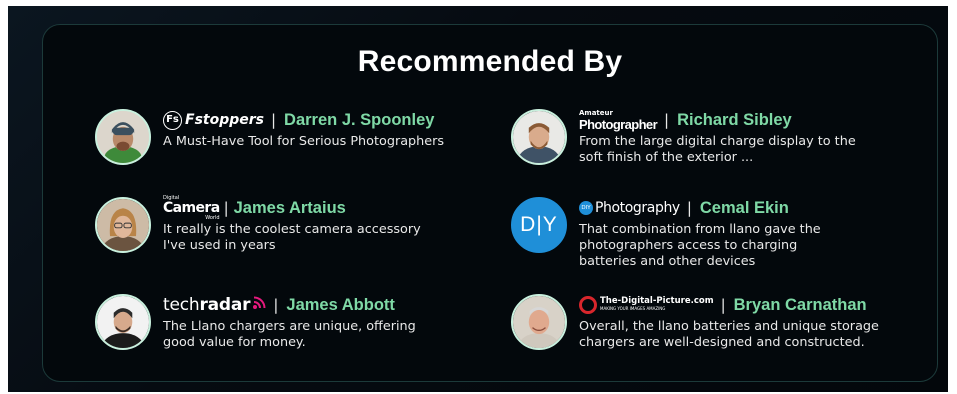 This screenshot has width=957, height=394. Describe the element at coordinates (734, 119) in the screenshot. I see `reviewer-name: Richard Sibley` at that location.